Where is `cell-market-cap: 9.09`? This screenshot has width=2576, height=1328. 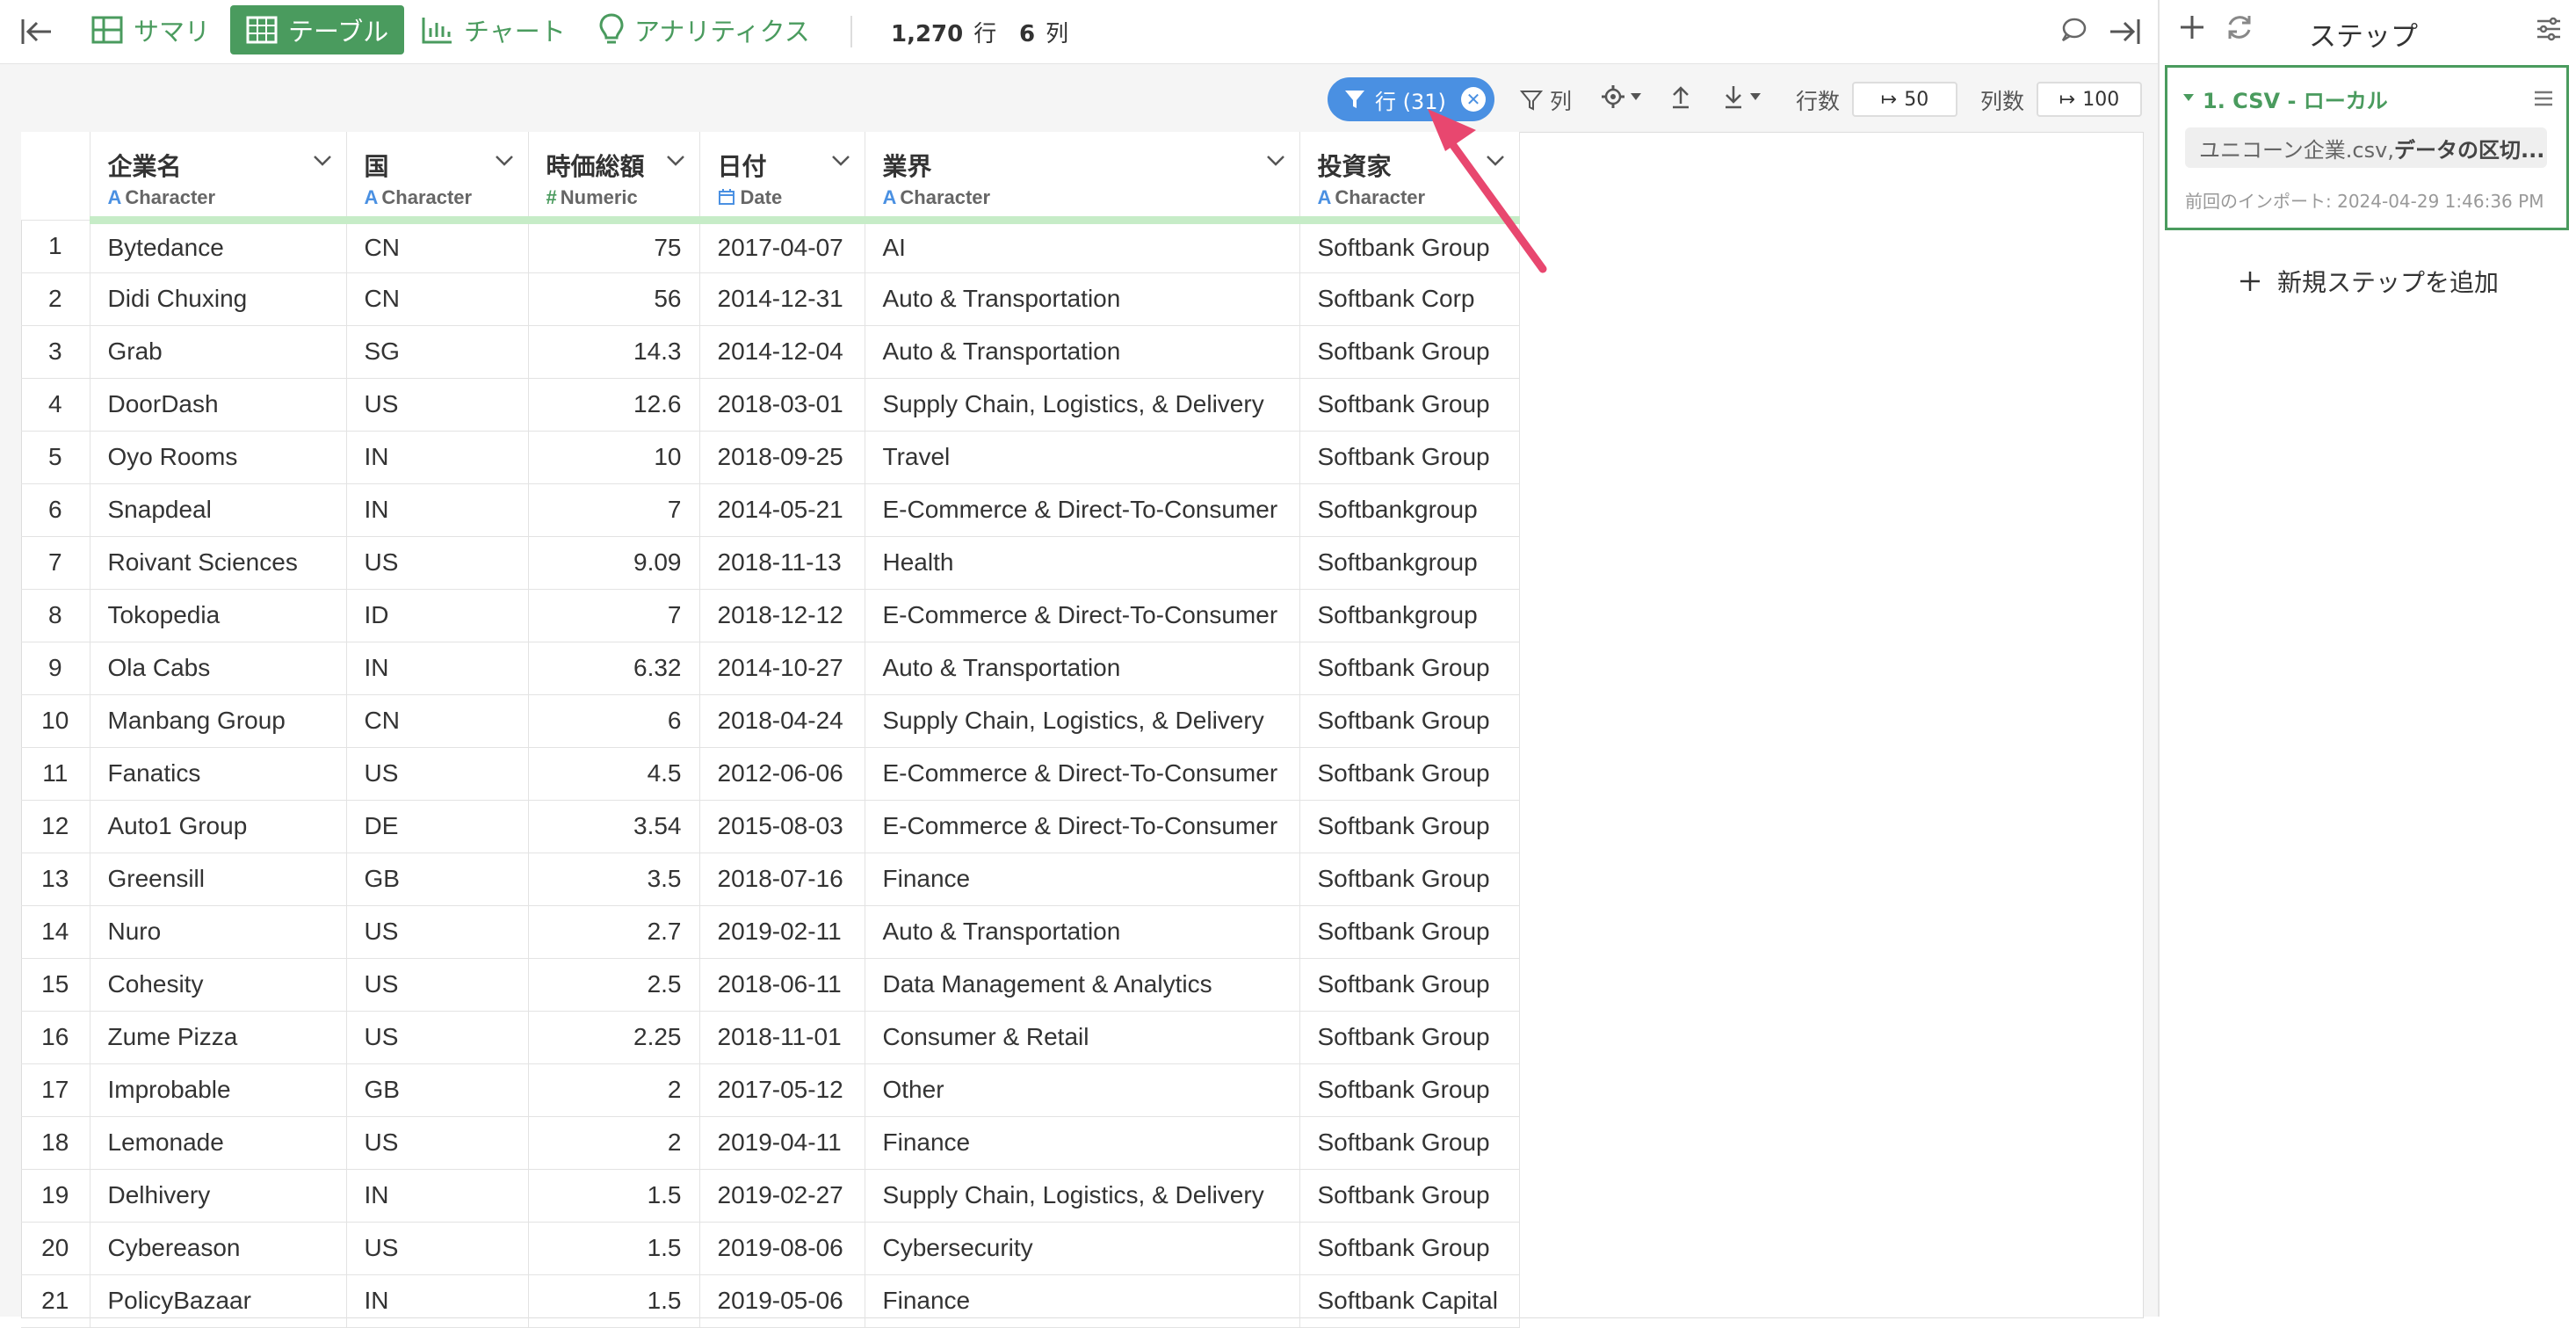
cell-market-cap: 9.09 is located at coordinates (614, 563).